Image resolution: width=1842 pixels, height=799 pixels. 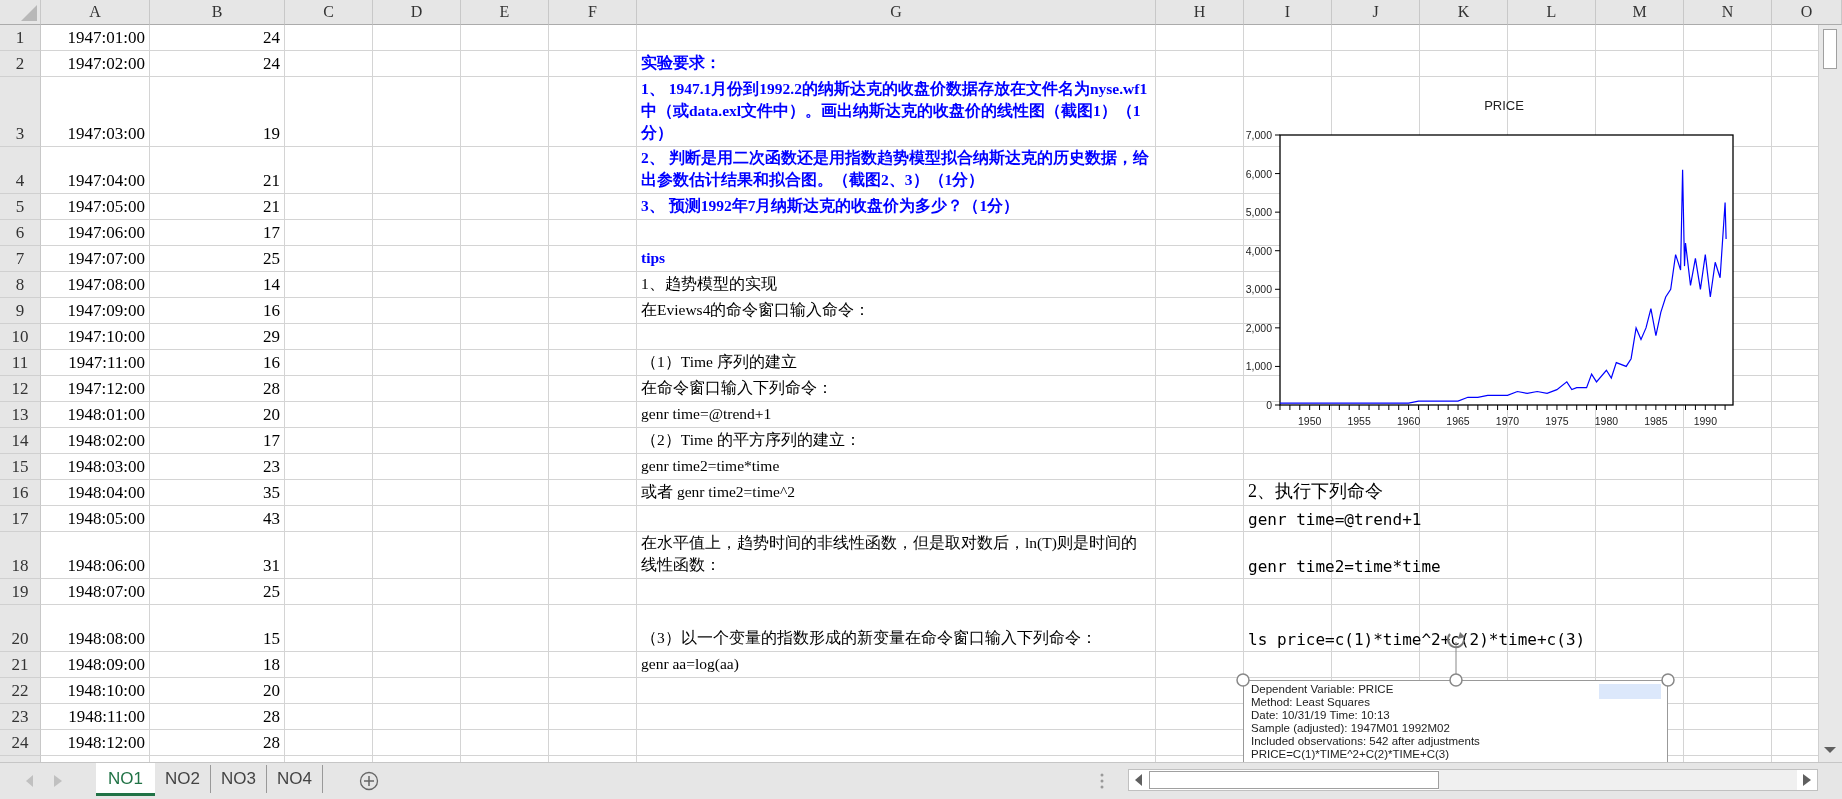 I want to click on value-cell: 19, so click(x=271, y=134).